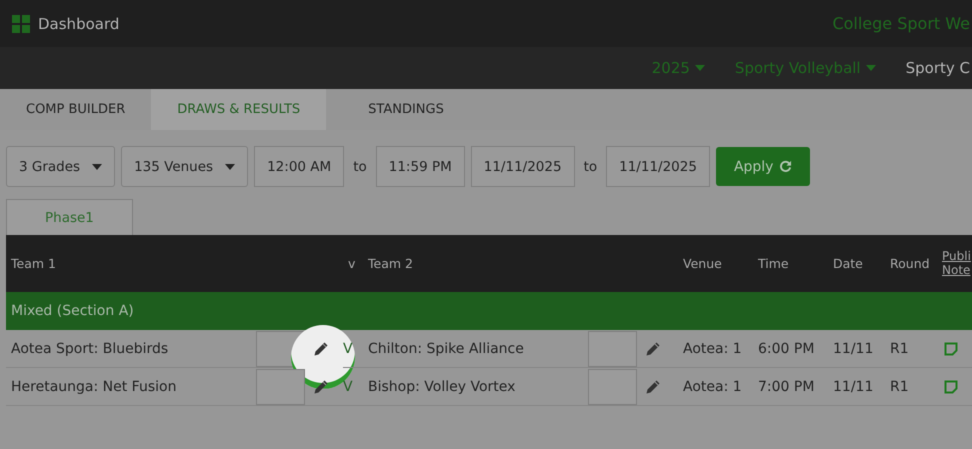  What do you see at coordinates (353, 263) in the screenshot?
I see `column-header: v` at bounding box center [353, 263].